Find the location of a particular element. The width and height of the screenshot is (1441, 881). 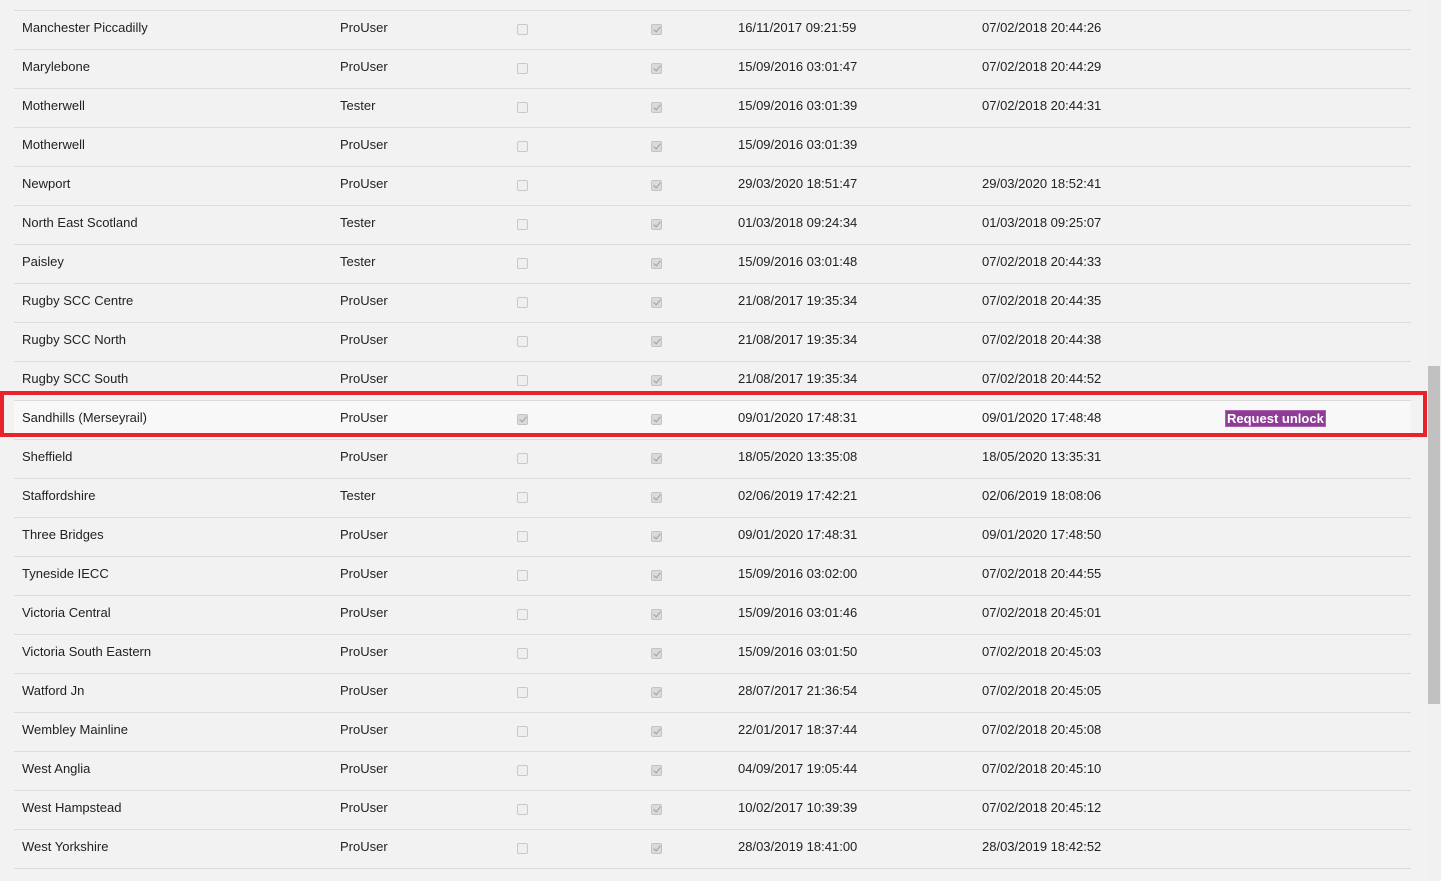

row-created-date: 15/09/2016 03:01:39 is located at coordinates (798, 144).